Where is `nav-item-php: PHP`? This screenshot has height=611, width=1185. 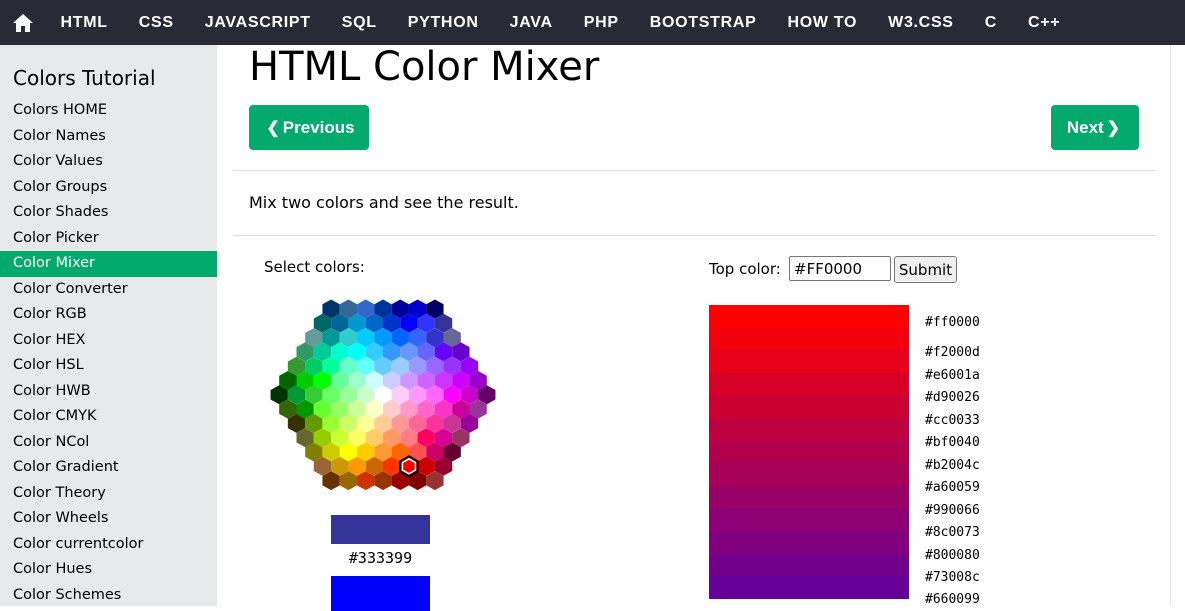
nav-item-php: PHP is located at coordinates (601, 22).